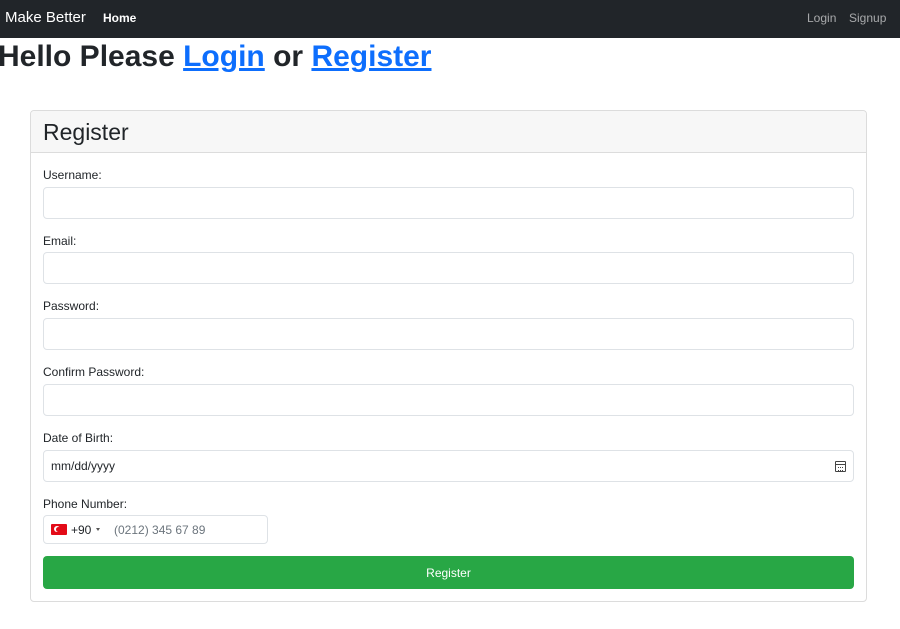 The image size is (900, 629). I want to click on password-input, so click(448, 334).